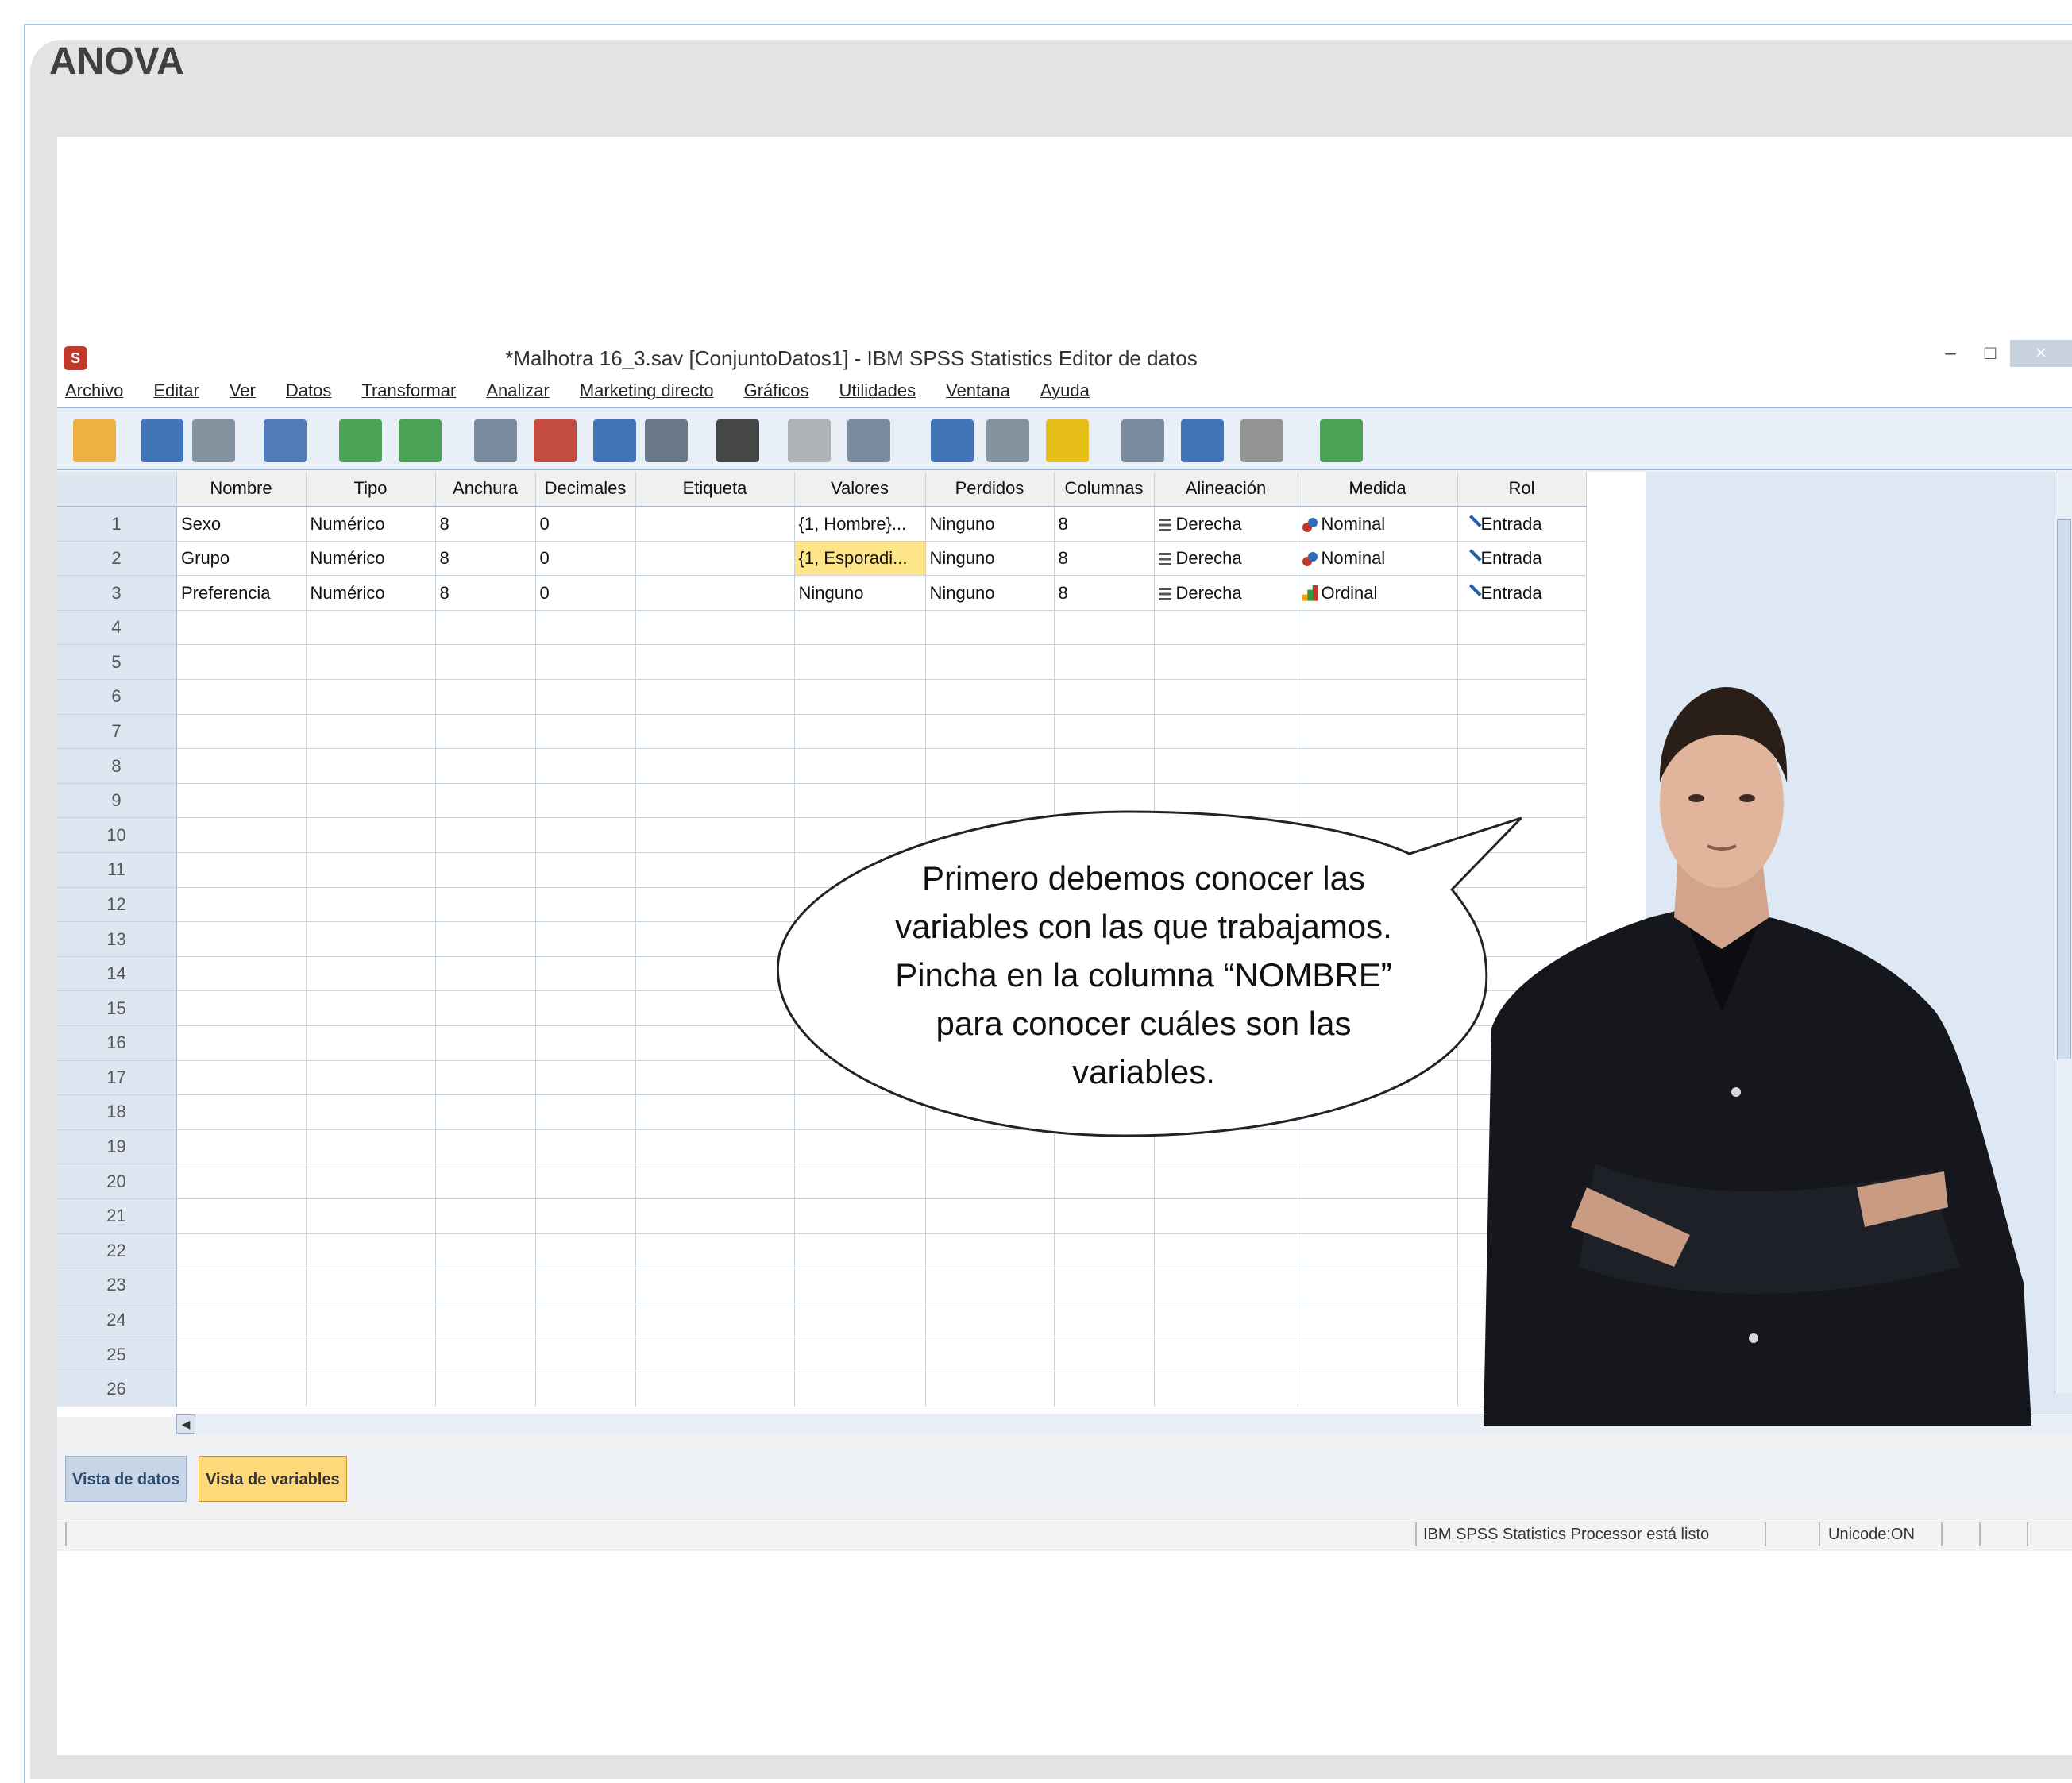 The image size is (2072, 1783). What do you see at coordinates (242, 593) in the screenshot?
I see `table-cell: Preferencia` at bounding box center [242, 593].